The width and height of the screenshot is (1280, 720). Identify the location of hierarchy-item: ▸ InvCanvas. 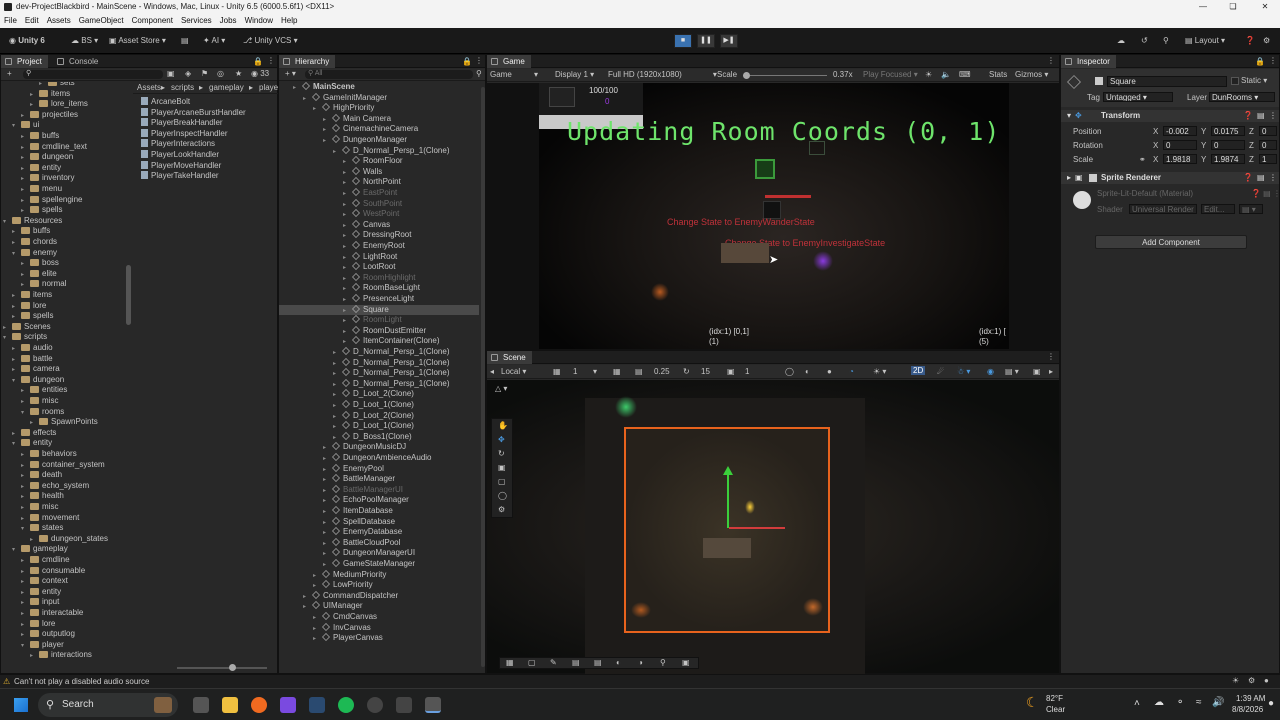
(379, 628).